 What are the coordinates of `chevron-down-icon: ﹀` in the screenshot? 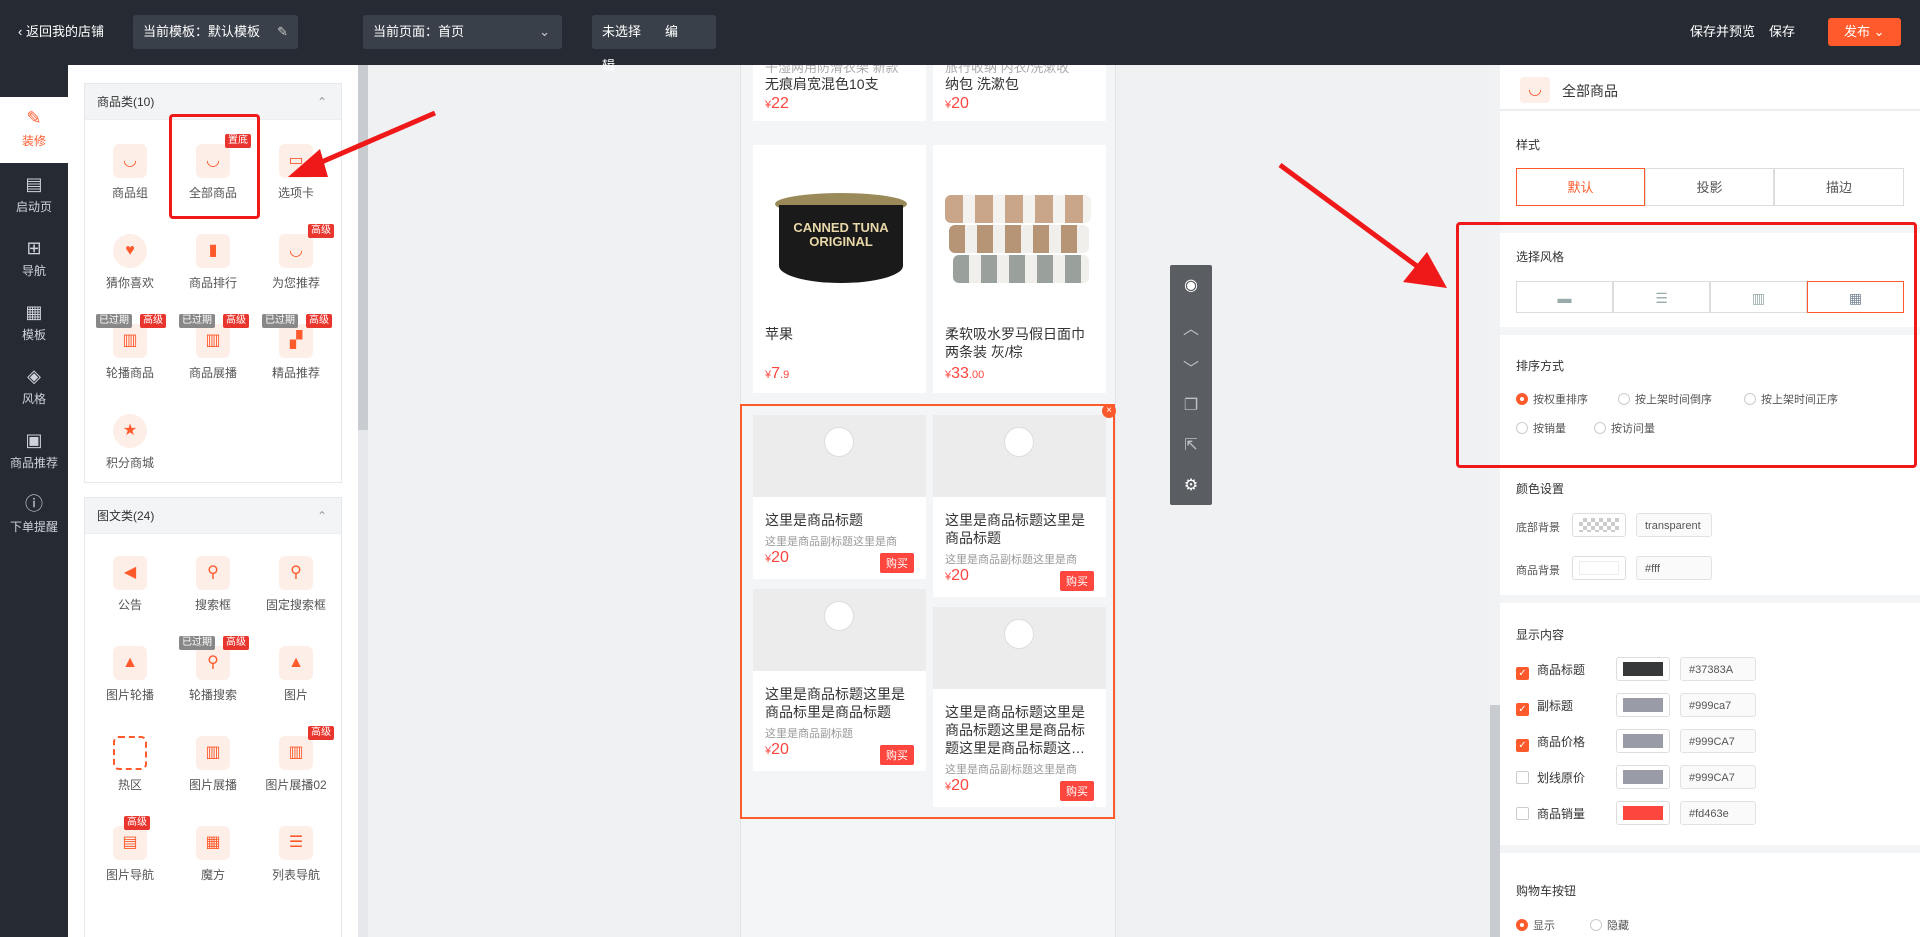 It's located at (1191, 367).